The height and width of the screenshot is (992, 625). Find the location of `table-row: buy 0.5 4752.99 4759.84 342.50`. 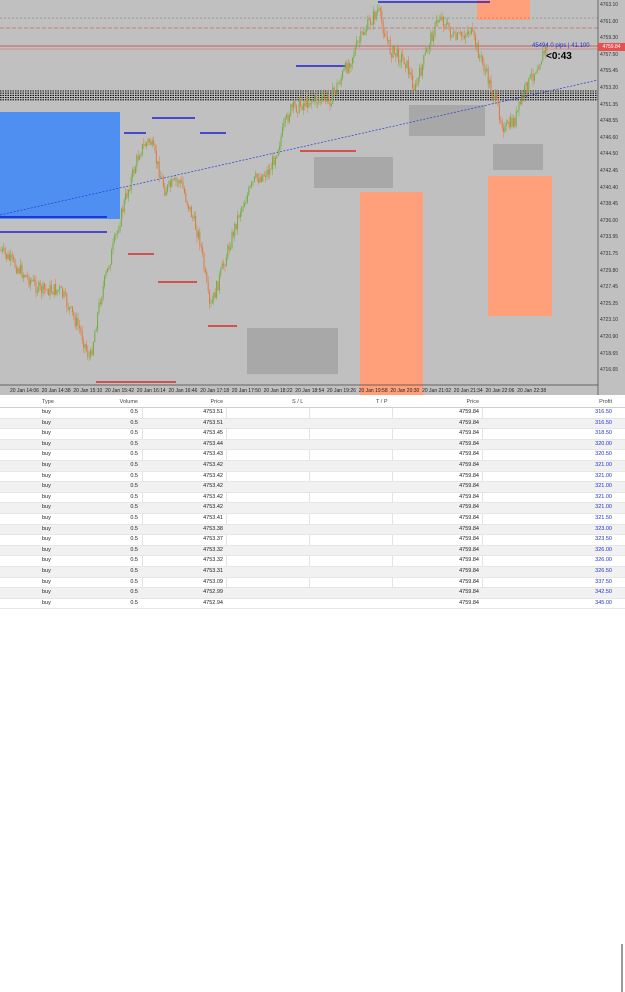

table-row: buy 0.5 4752.99 4759.84 342.50 is located at coordinates (312, 593).